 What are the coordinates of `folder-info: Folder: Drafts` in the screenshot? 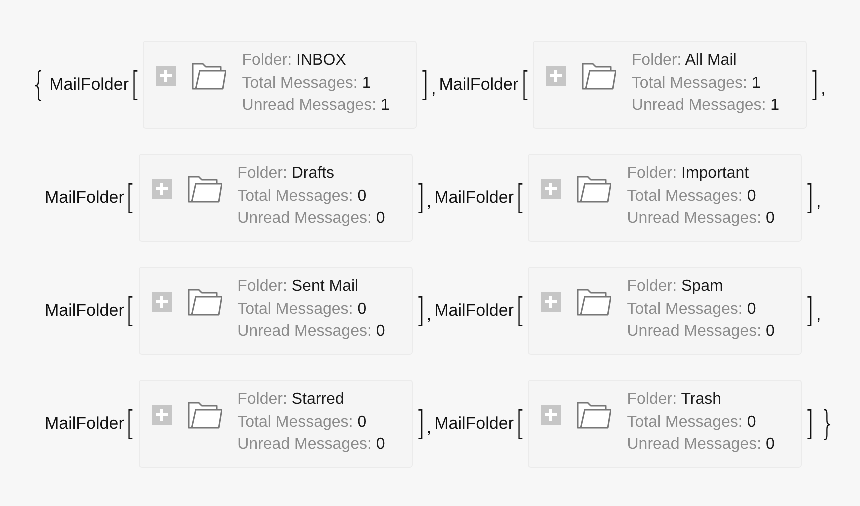 It's located at (287, 174).